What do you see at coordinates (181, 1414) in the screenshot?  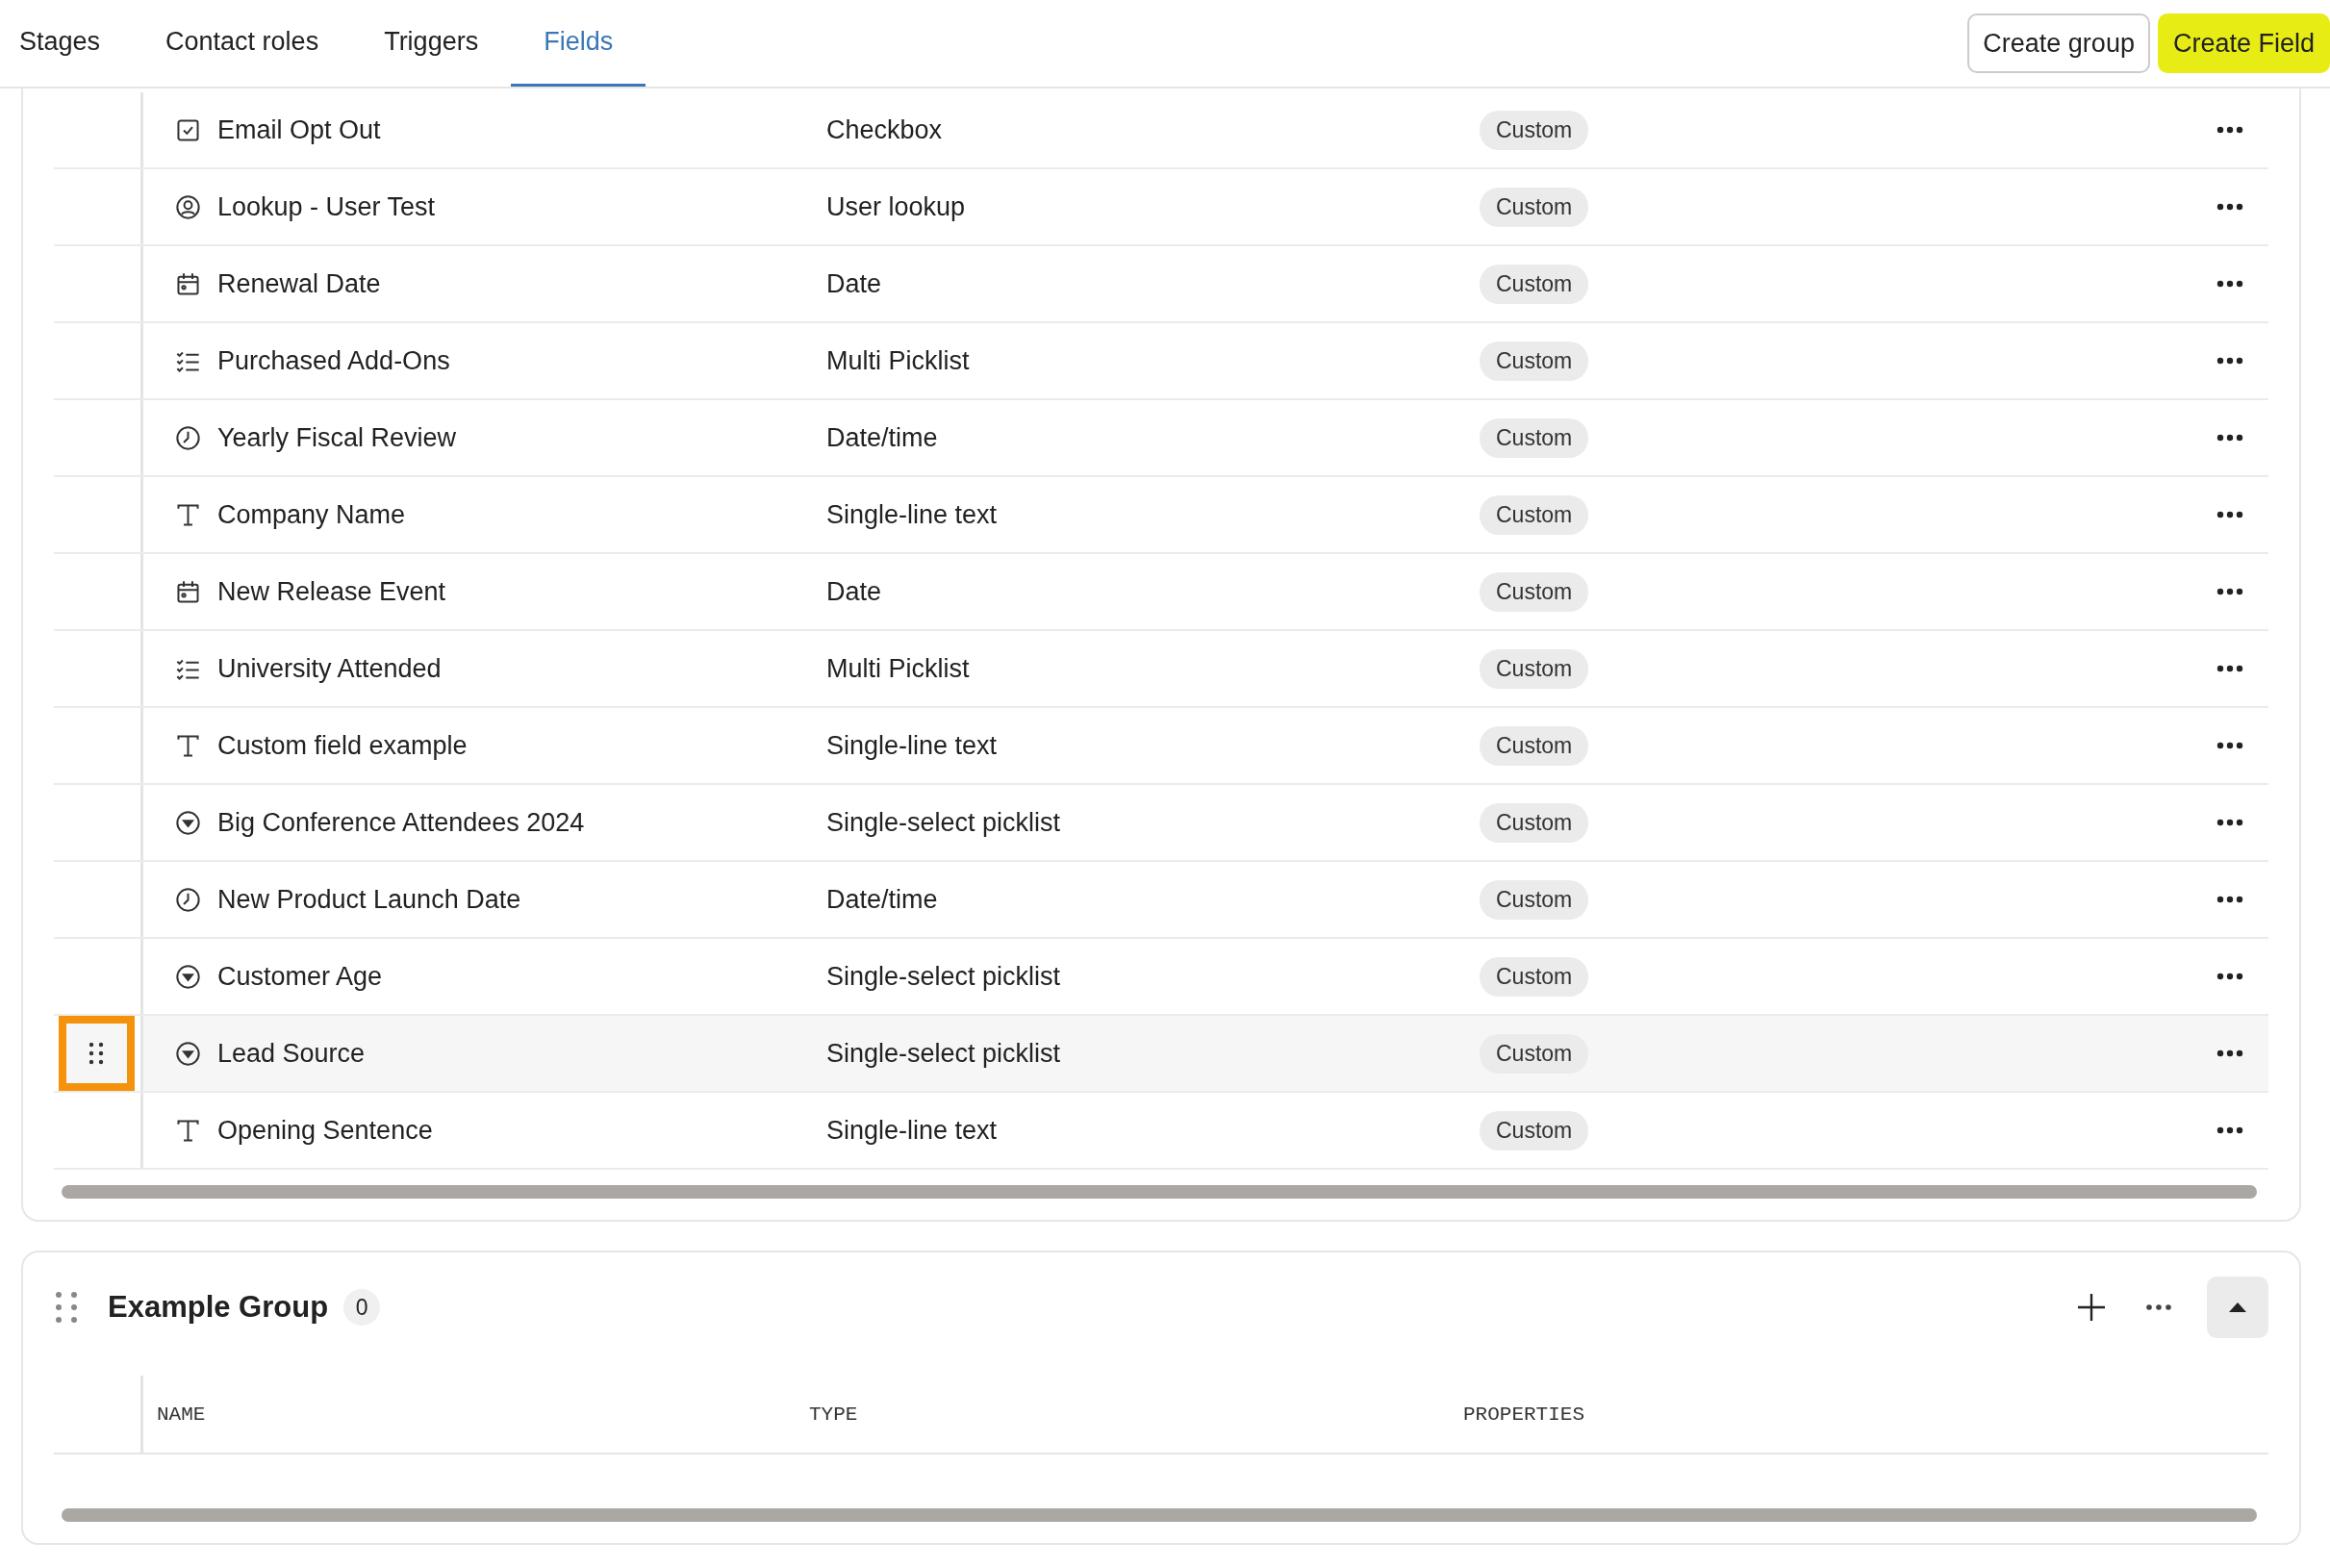 I see `column-header: NAME` at bounding box center [181, 1414].